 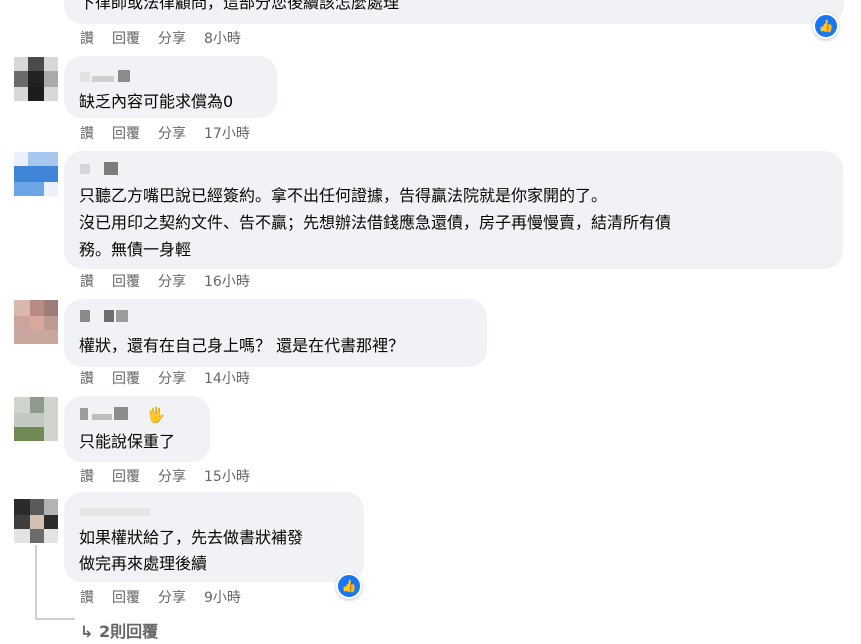 I want to click on comment-text: 缺乏內容可能求償為0, so click(x=156, y=101).